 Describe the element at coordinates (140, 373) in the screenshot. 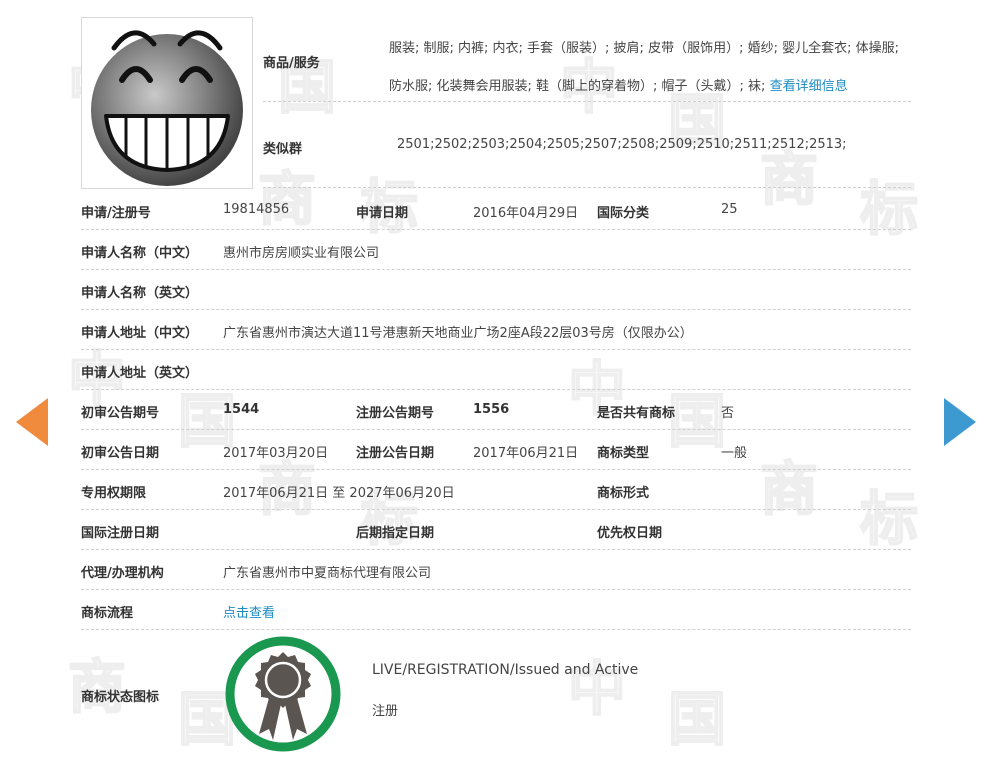

I see `address-en-label: 申请人地址（英文）` at that location.